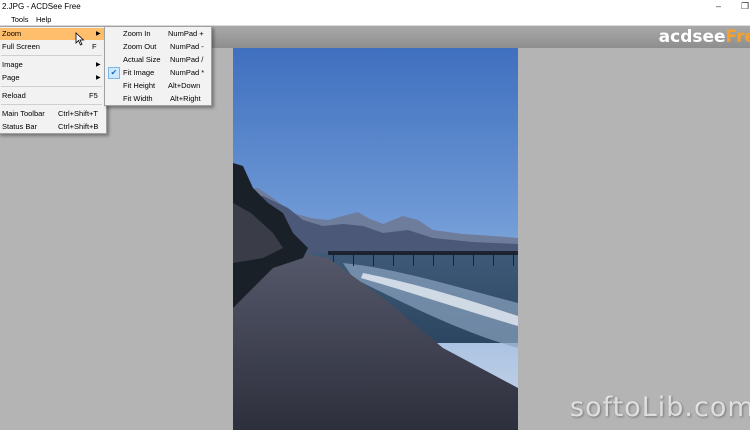  I want to click on window-title: 2.JPG - ACDSee Free, so click(41, 6).